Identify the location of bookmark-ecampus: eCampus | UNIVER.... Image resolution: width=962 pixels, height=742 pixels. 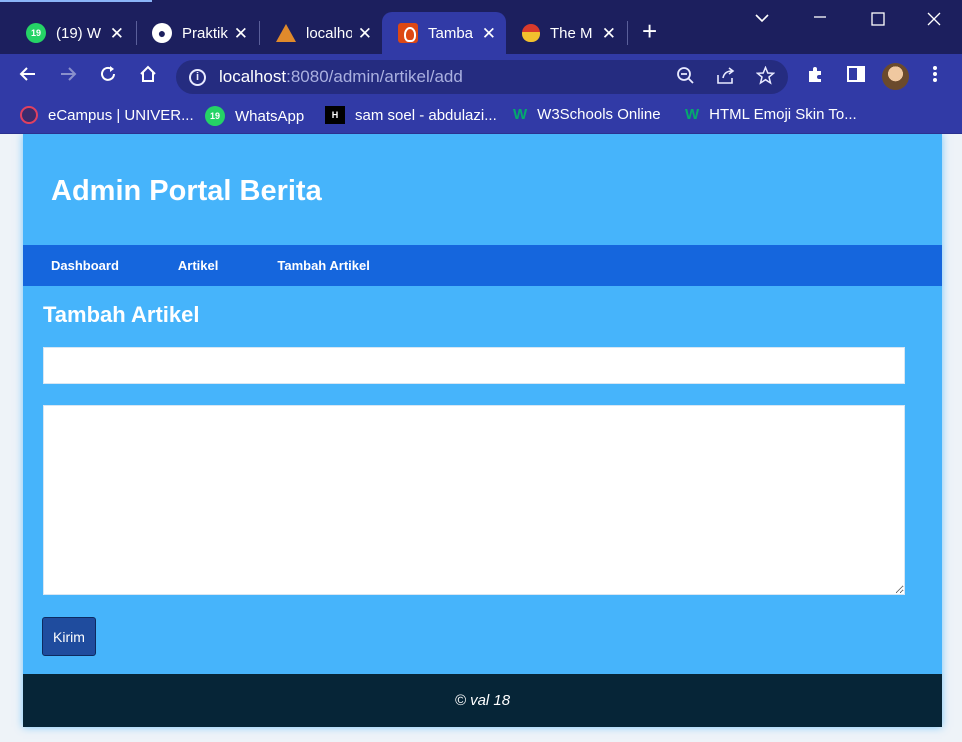
(107, 115).